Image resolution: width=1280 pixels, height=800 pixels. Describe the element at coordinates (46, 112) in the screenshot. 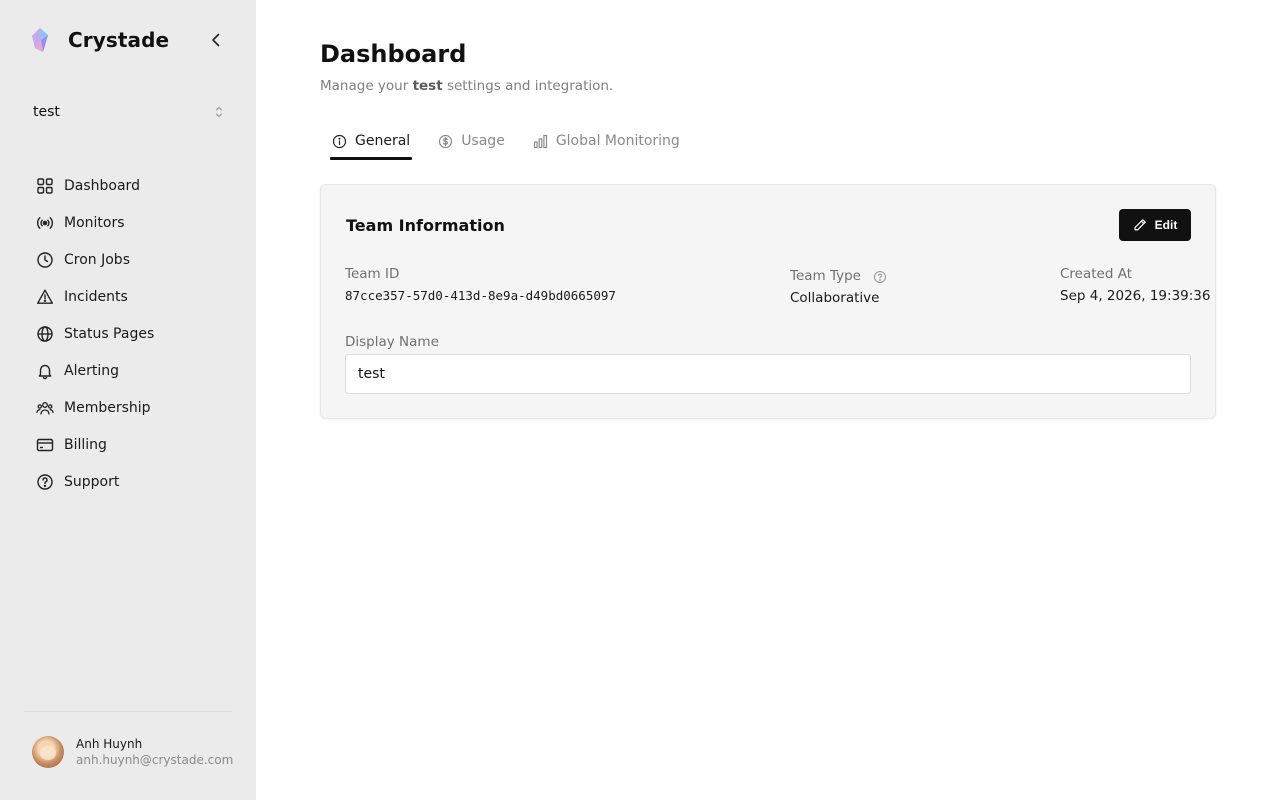

I see `team-selector-value: test` at that location.